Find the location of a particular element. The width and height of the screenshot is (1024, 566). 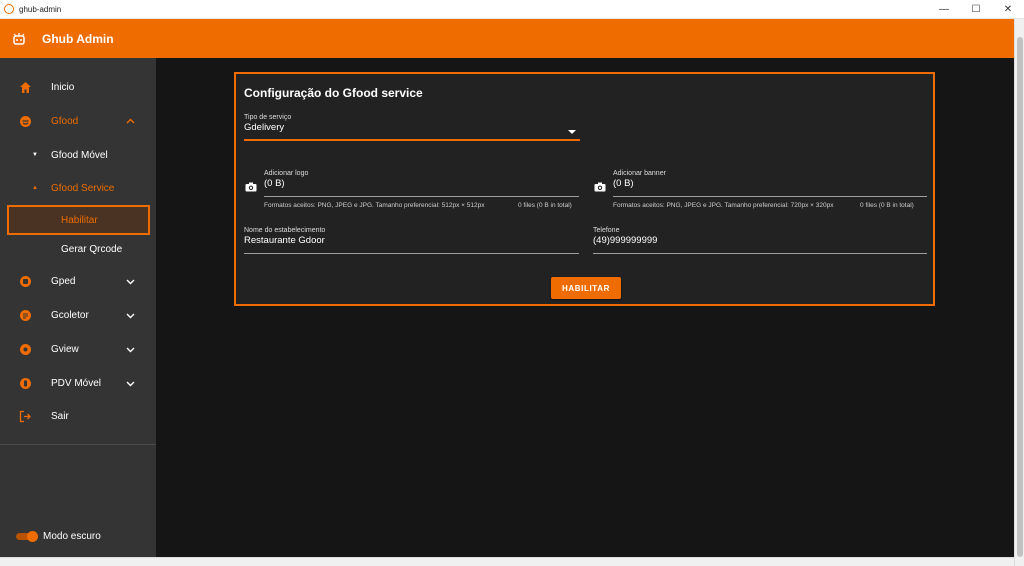

sidebar-item-gcoletor: Gcoletor is located at coordinates (78, 315).